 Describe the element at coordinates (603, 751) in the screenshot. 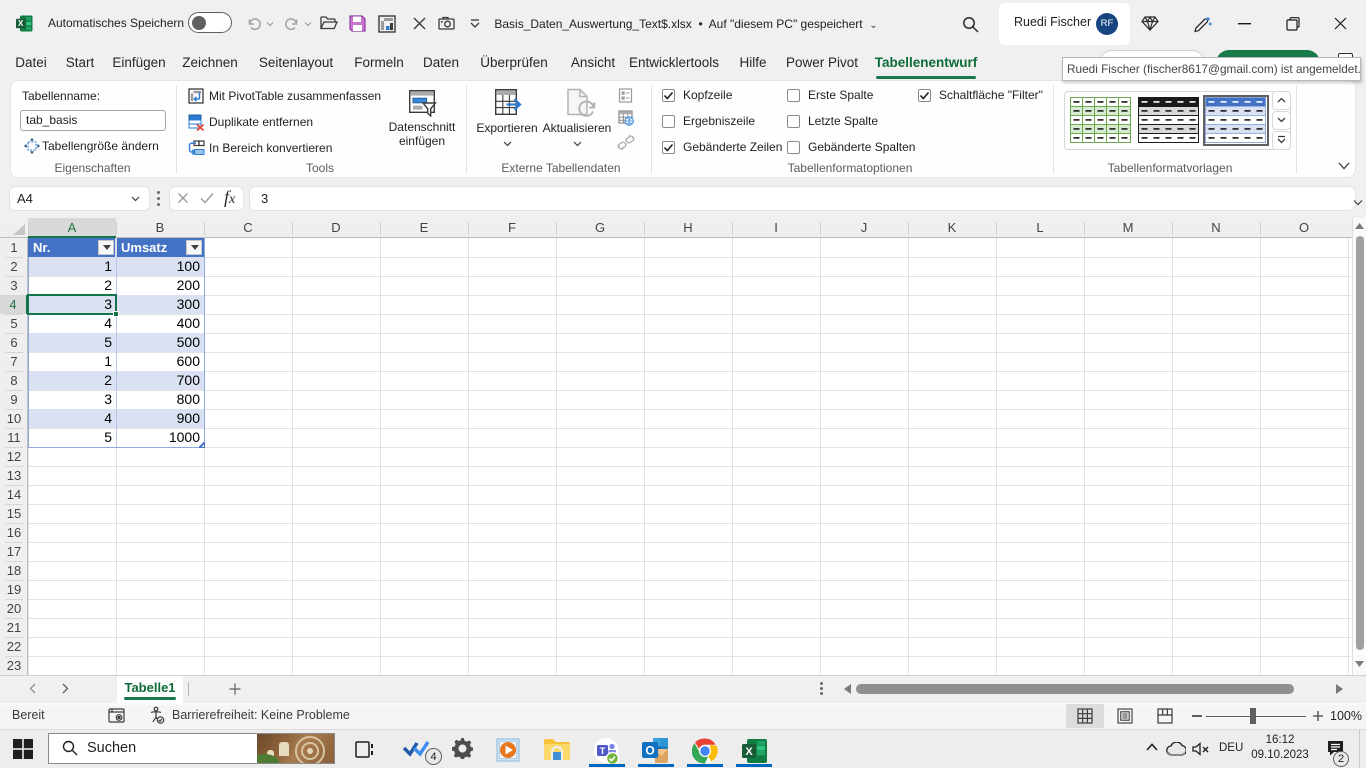

I see `svg-text: T` at that location.